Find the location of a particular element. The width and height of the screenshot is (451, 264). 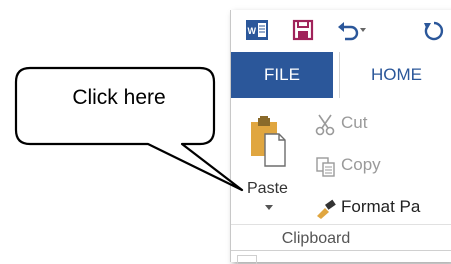

word-logo-icon: W is located at coordinates (257, 30).